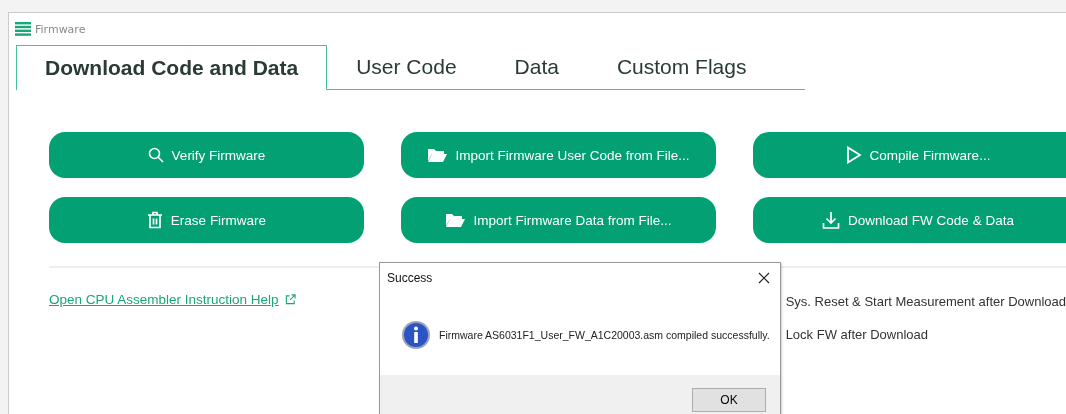 The height and width of the screenshot is (414, 1066). Describe the element at coordinates (764, 278) in the screenshot. I see `close-icon` at that location.